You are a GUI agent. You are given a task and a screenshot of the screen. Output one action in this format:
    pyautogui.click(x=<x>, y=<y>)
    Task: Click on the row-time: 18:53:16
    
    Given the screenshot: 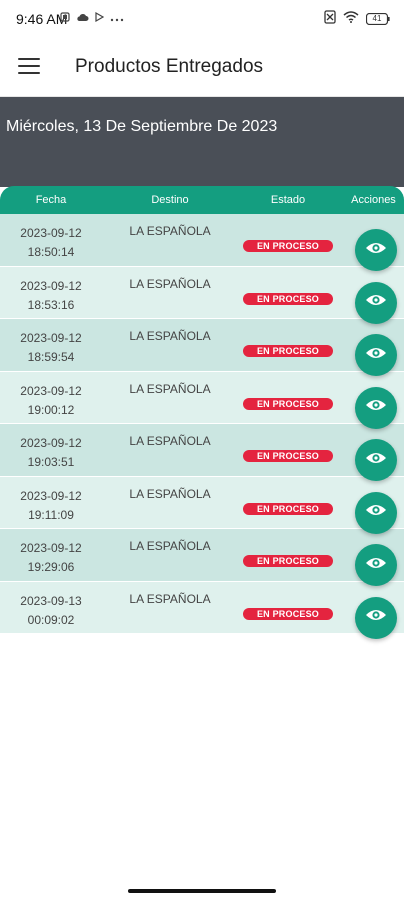 What is the action you would take?
    pyautogui.click(x=51, y=304)
    